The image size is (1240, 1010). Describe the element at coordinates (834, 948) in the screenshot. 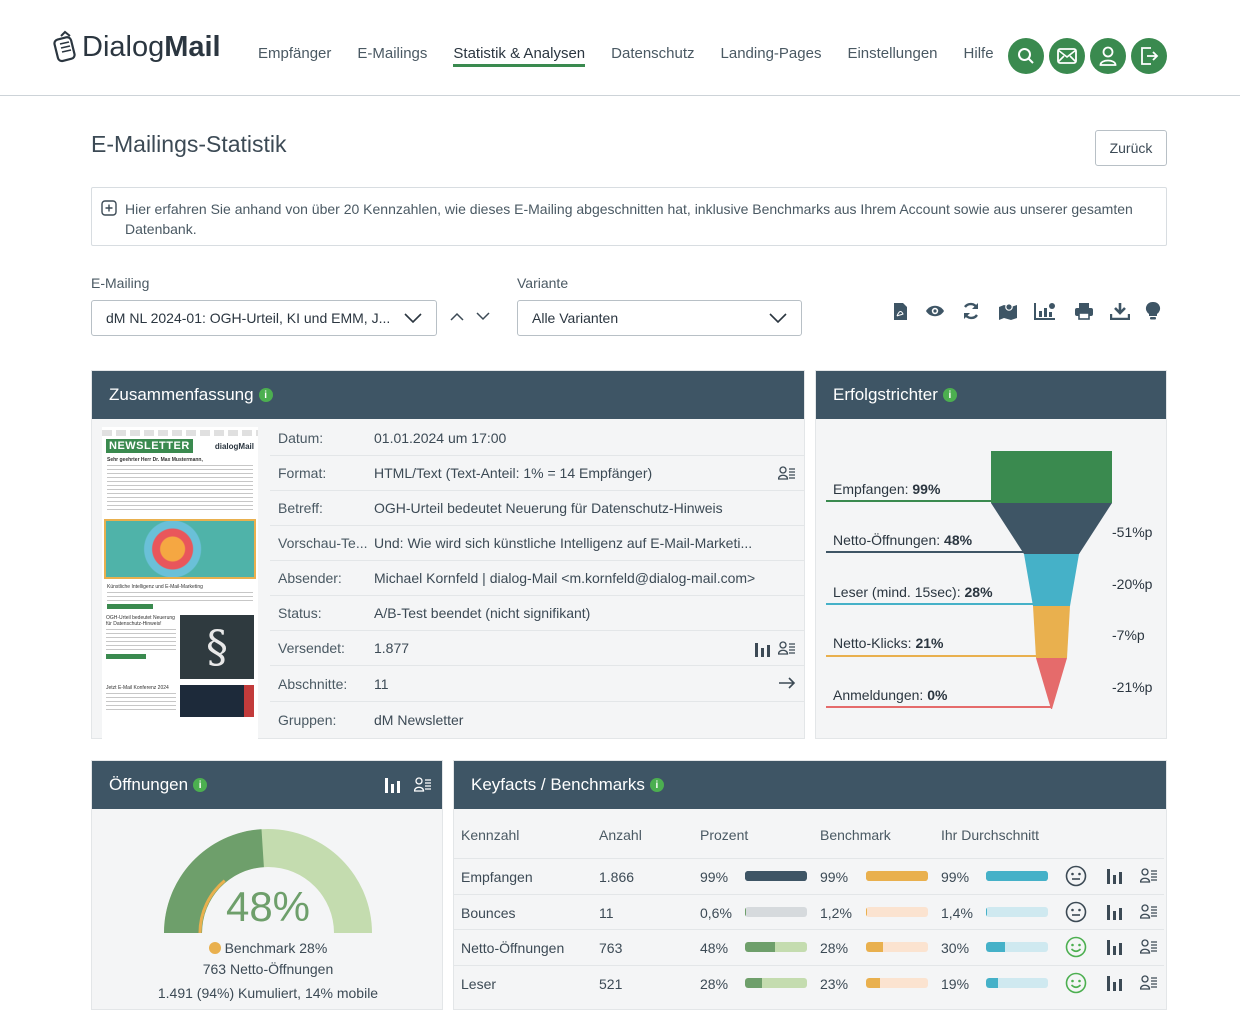

I see `benchmark-cell: 28%` at that location.